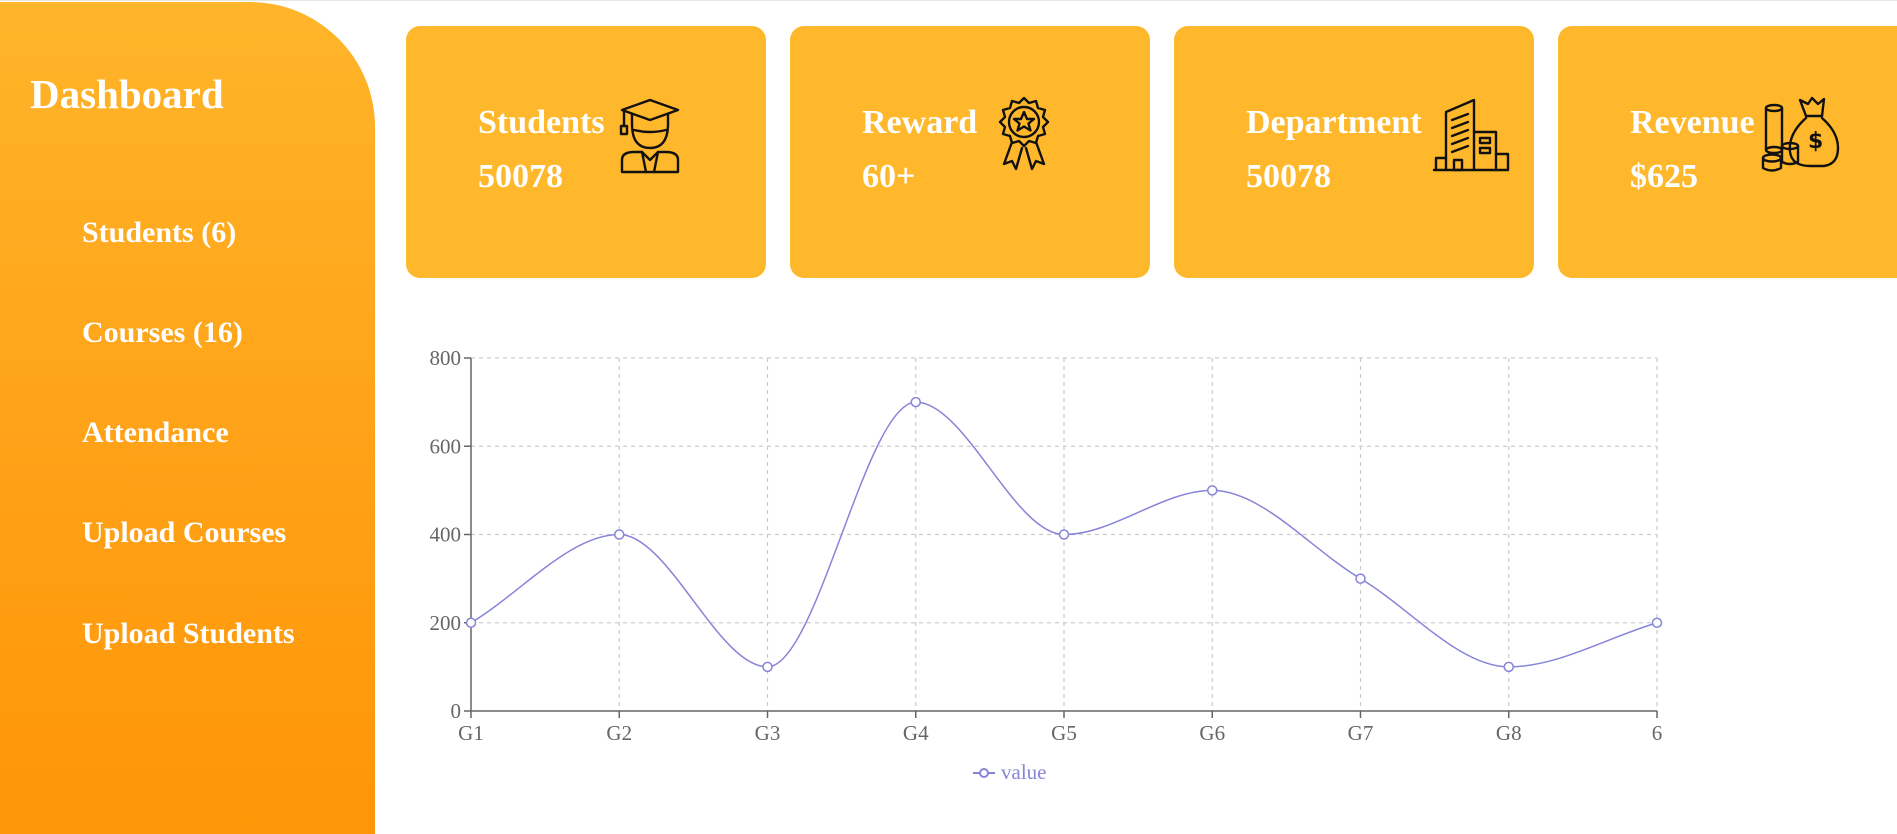 The width and height of the screenshot is (1897, 834). Describe the element at coordinates (1064, 733) in the screenshot. I see `x-tick-label: G5` at that location.